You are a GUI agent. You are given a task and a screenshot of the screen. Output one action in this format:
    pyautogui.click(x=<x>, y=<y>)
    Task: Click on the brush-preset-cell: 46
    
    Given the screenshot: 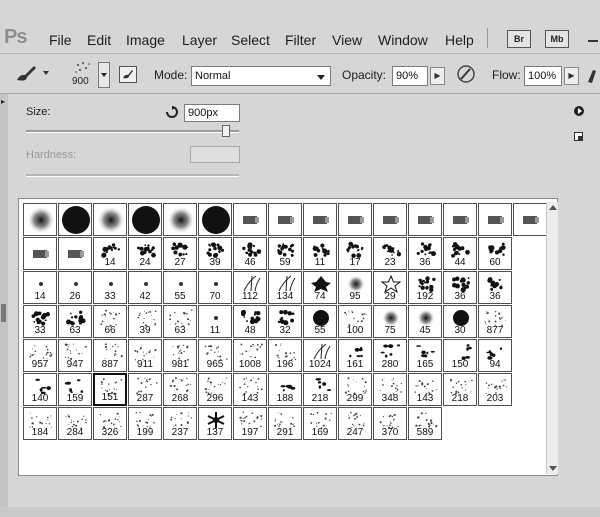 What is the action you would take?
    pyautogui.click(x=250, y=253)
    